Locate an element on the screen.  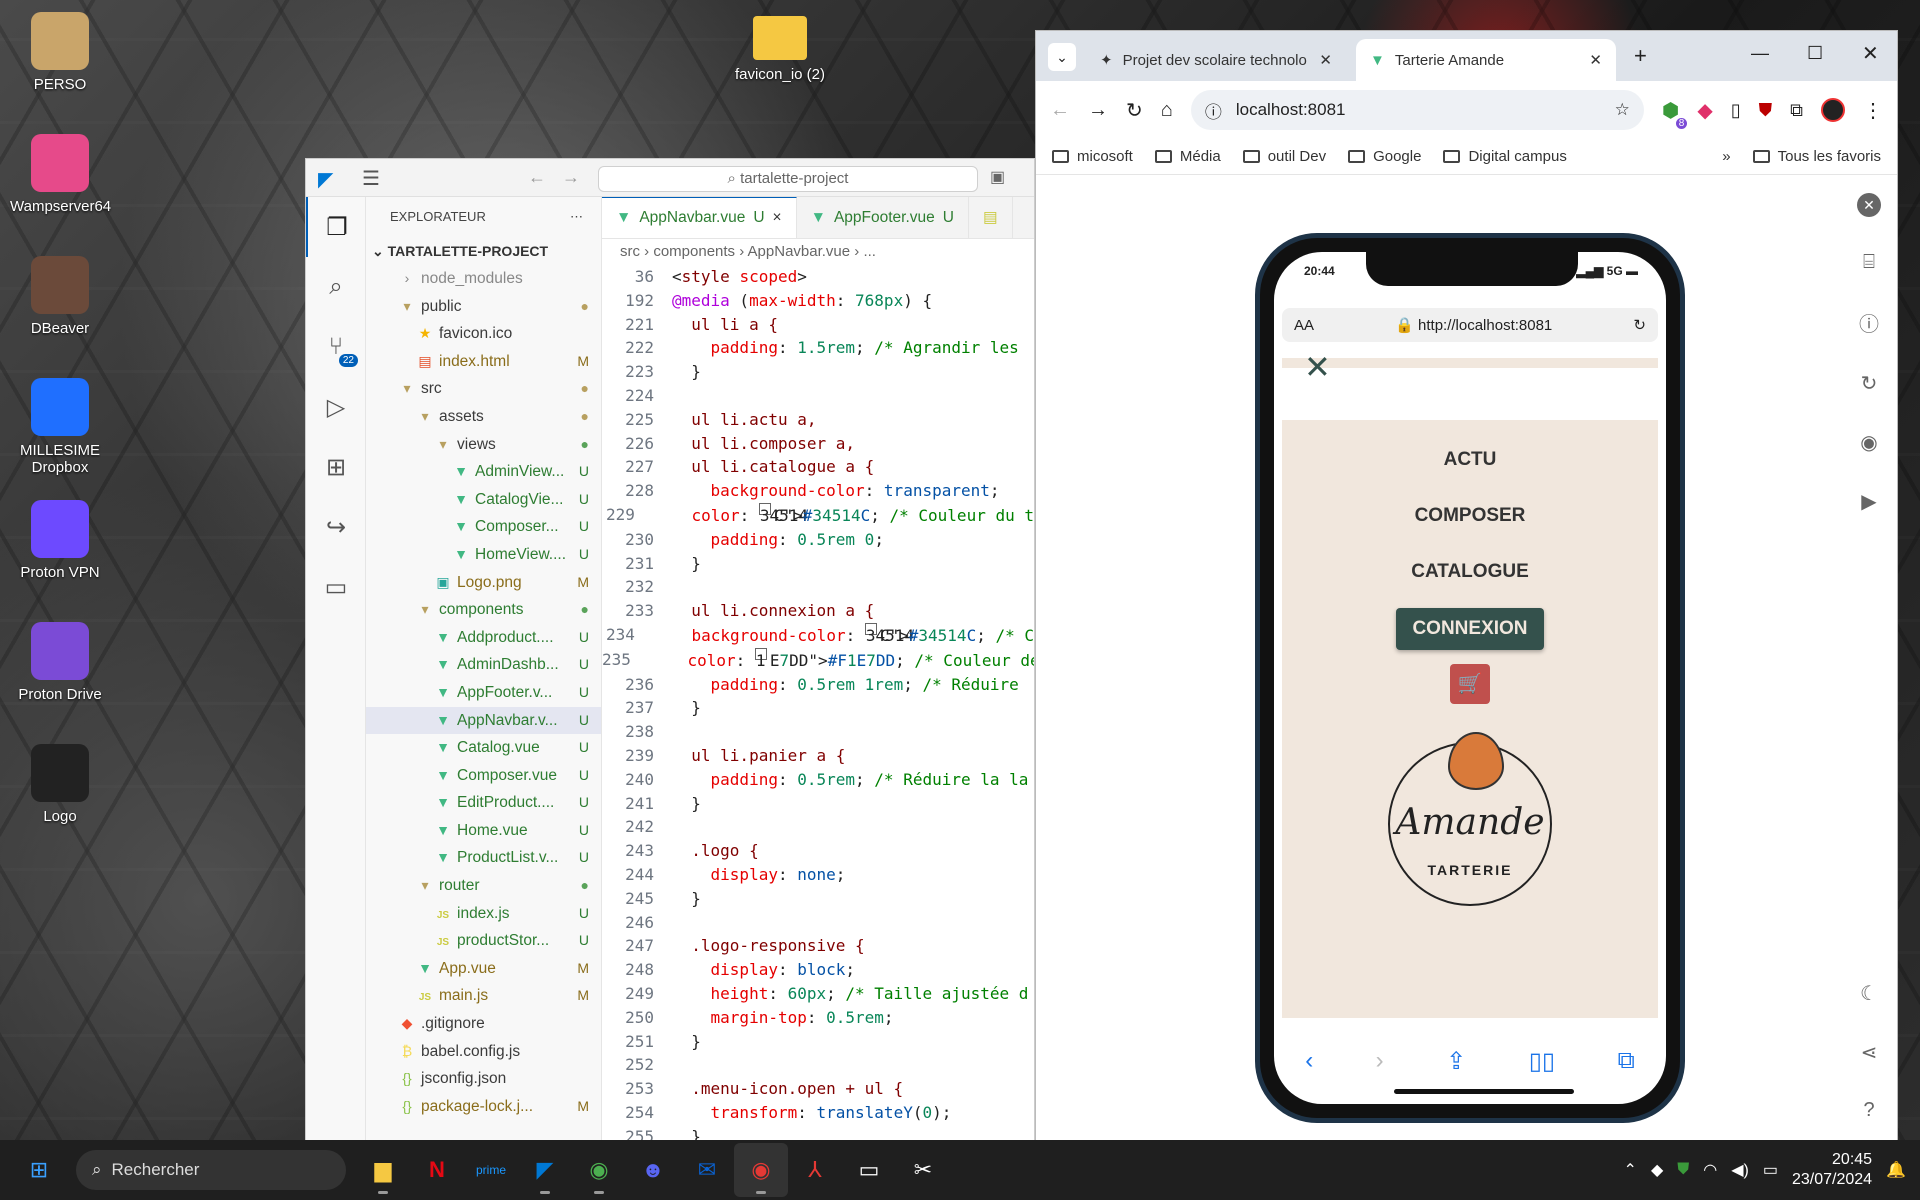
puzzle-icon: ⧉ is located at coordinates (1796, 110).